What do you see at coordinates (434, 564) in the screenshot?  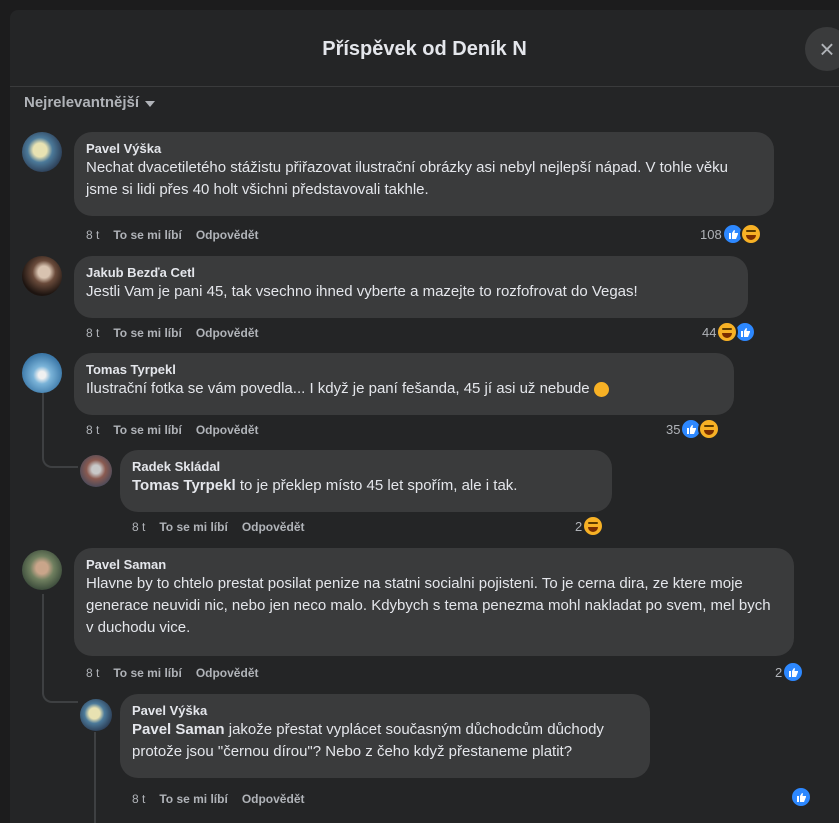 I see `comment-author: Pavel Saman` at bounding box center [434, 564].